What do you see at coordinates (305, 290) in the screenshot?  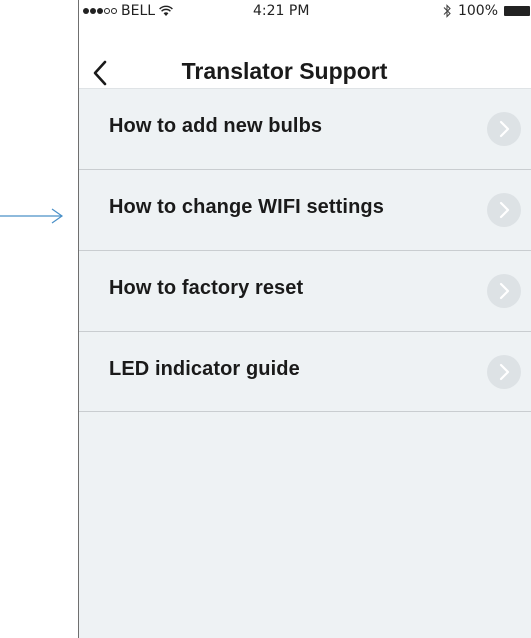 I see `menu-item-factory-reset: How to factory reset` at bounding box center [305, 290].